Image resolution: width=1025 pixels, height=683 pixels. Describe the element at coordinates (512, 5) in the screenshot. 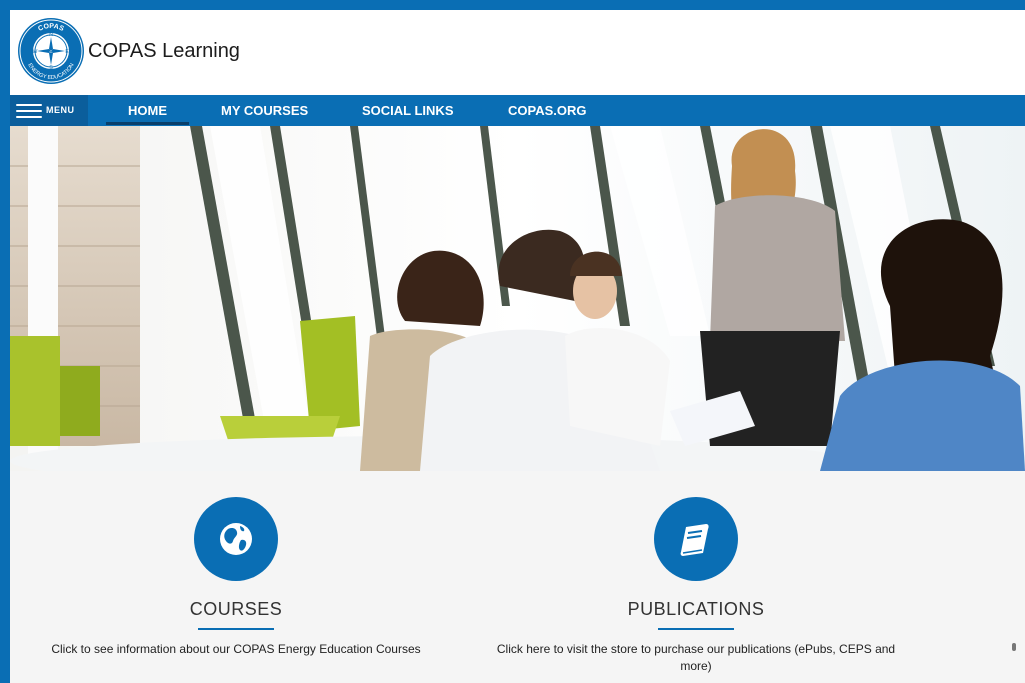

I see `top-border` at that location.